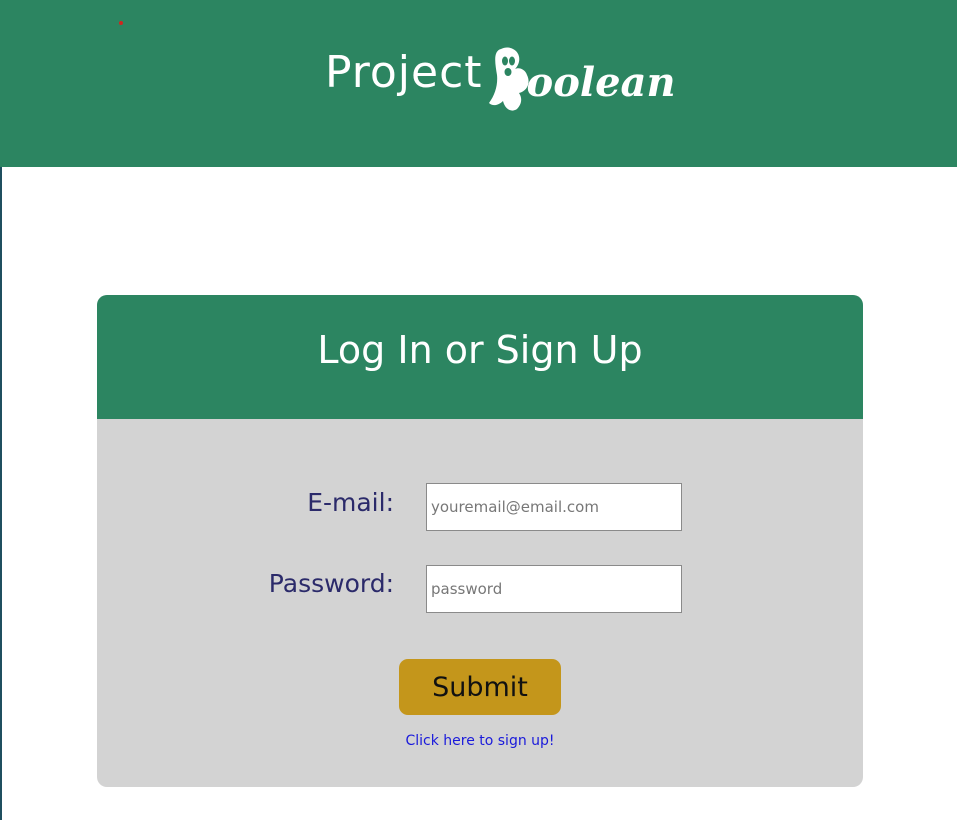  I want to click on brand-project-text: Project, so click(404, 72).